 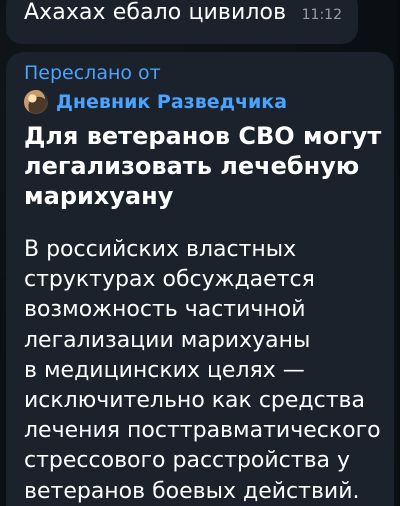 What do you see at coordinates (155, 12) in the screenshot?
I see `message-text: Ахахах ебало цивилов` at bounding box center [155, 12].